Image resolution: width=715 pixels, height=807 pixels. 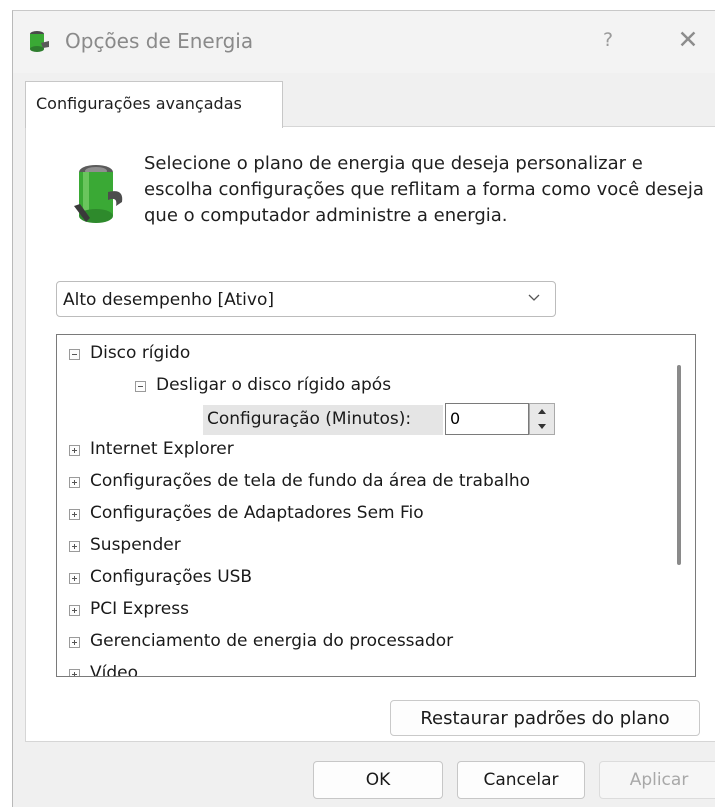 I want to click on tree-item-label: Internet Explorer, so click(x=162, y=449).